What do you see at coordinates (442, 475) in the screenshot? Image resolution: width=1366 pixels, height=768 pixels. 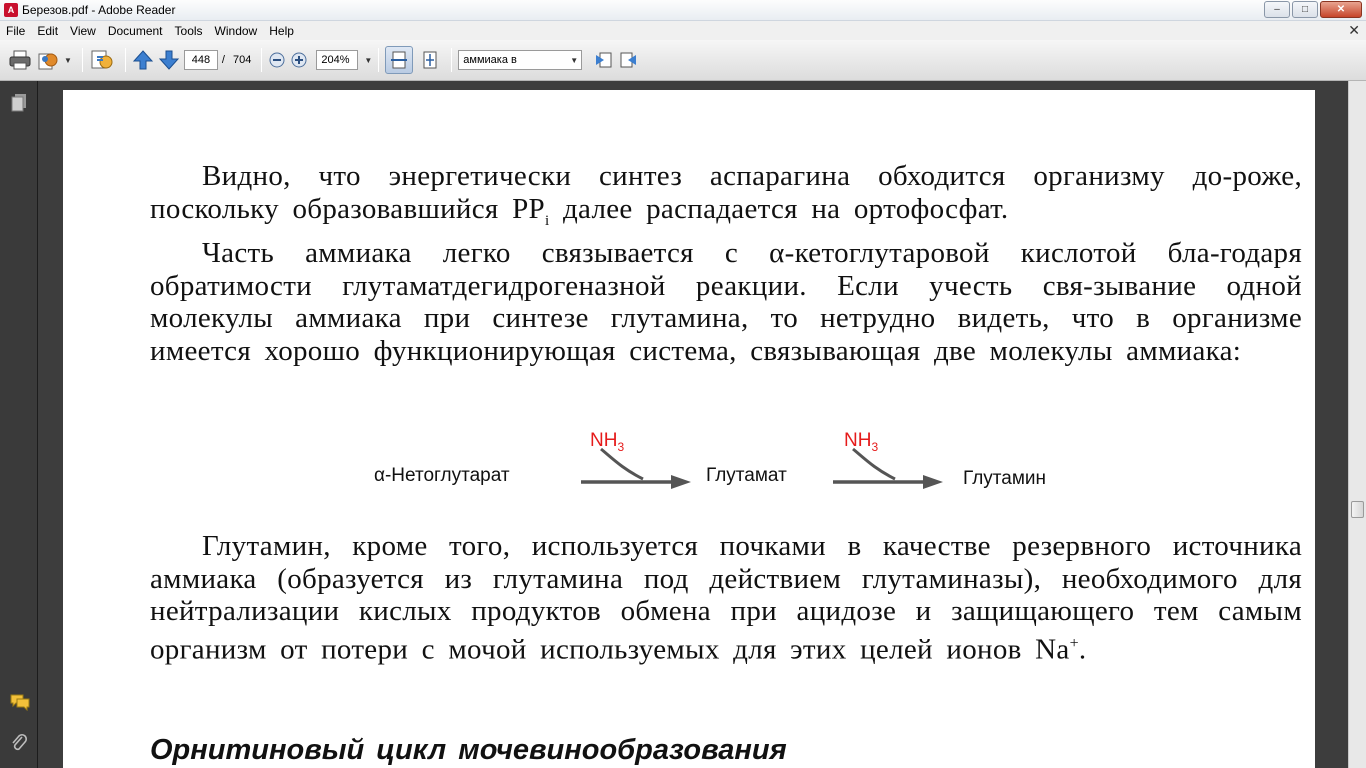 I see `substrate-label: α-Нетоглутарат` at bounding box center [442, 475].